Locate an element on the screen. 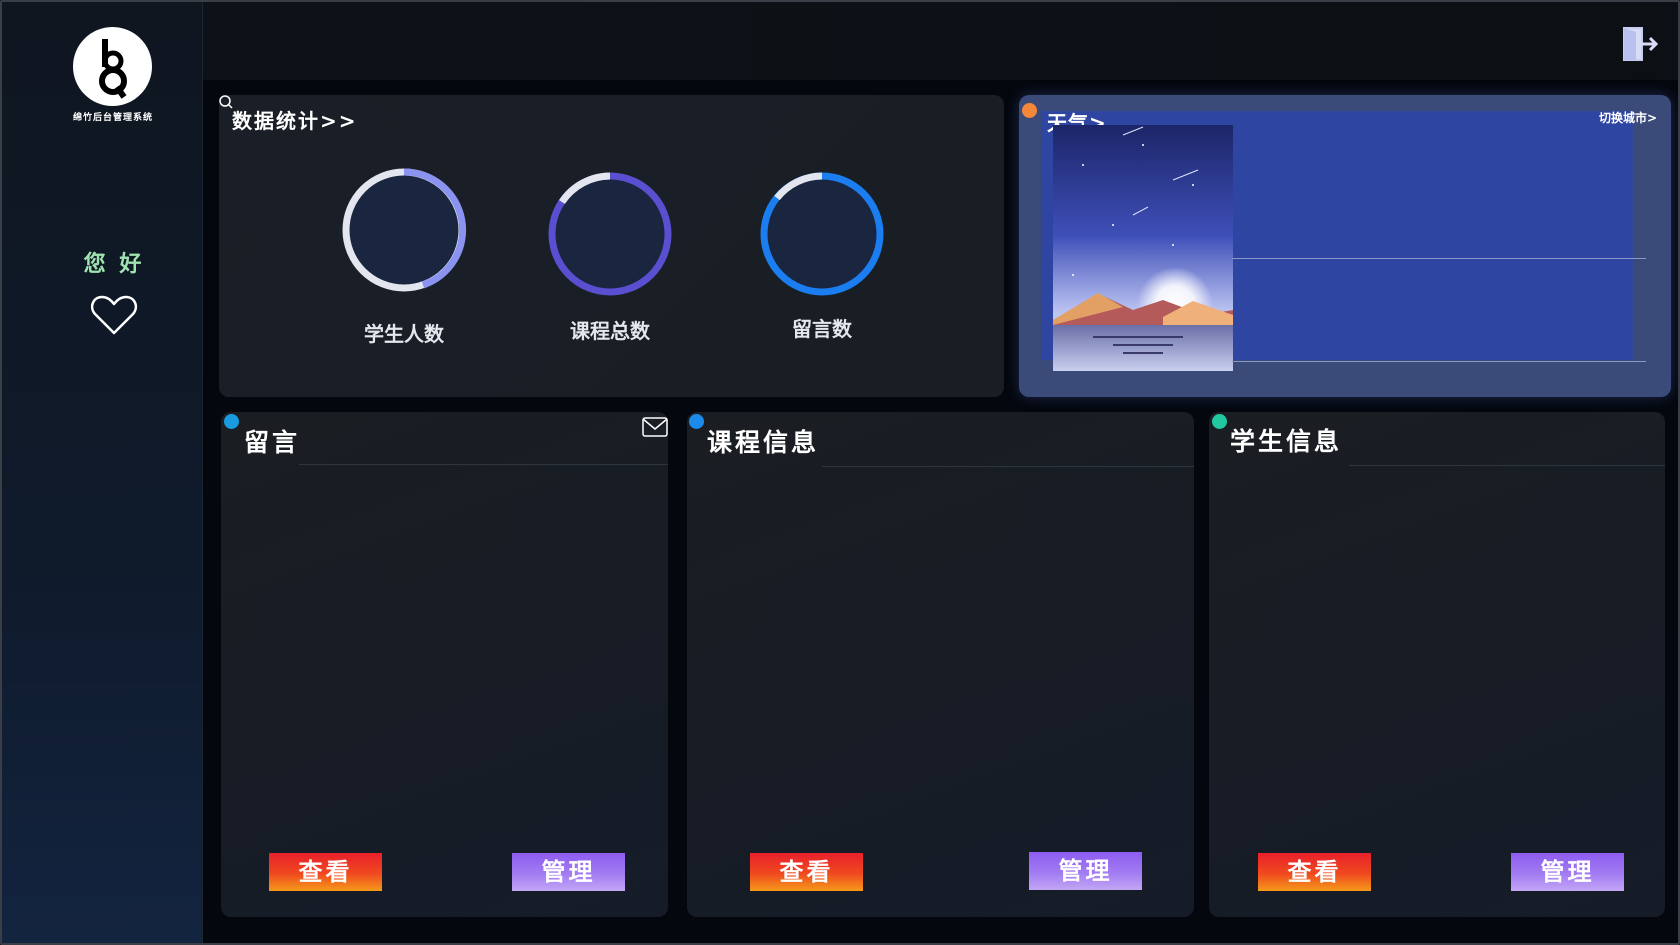  message-count-label: 留言数 is located at coordinates (822, 329).